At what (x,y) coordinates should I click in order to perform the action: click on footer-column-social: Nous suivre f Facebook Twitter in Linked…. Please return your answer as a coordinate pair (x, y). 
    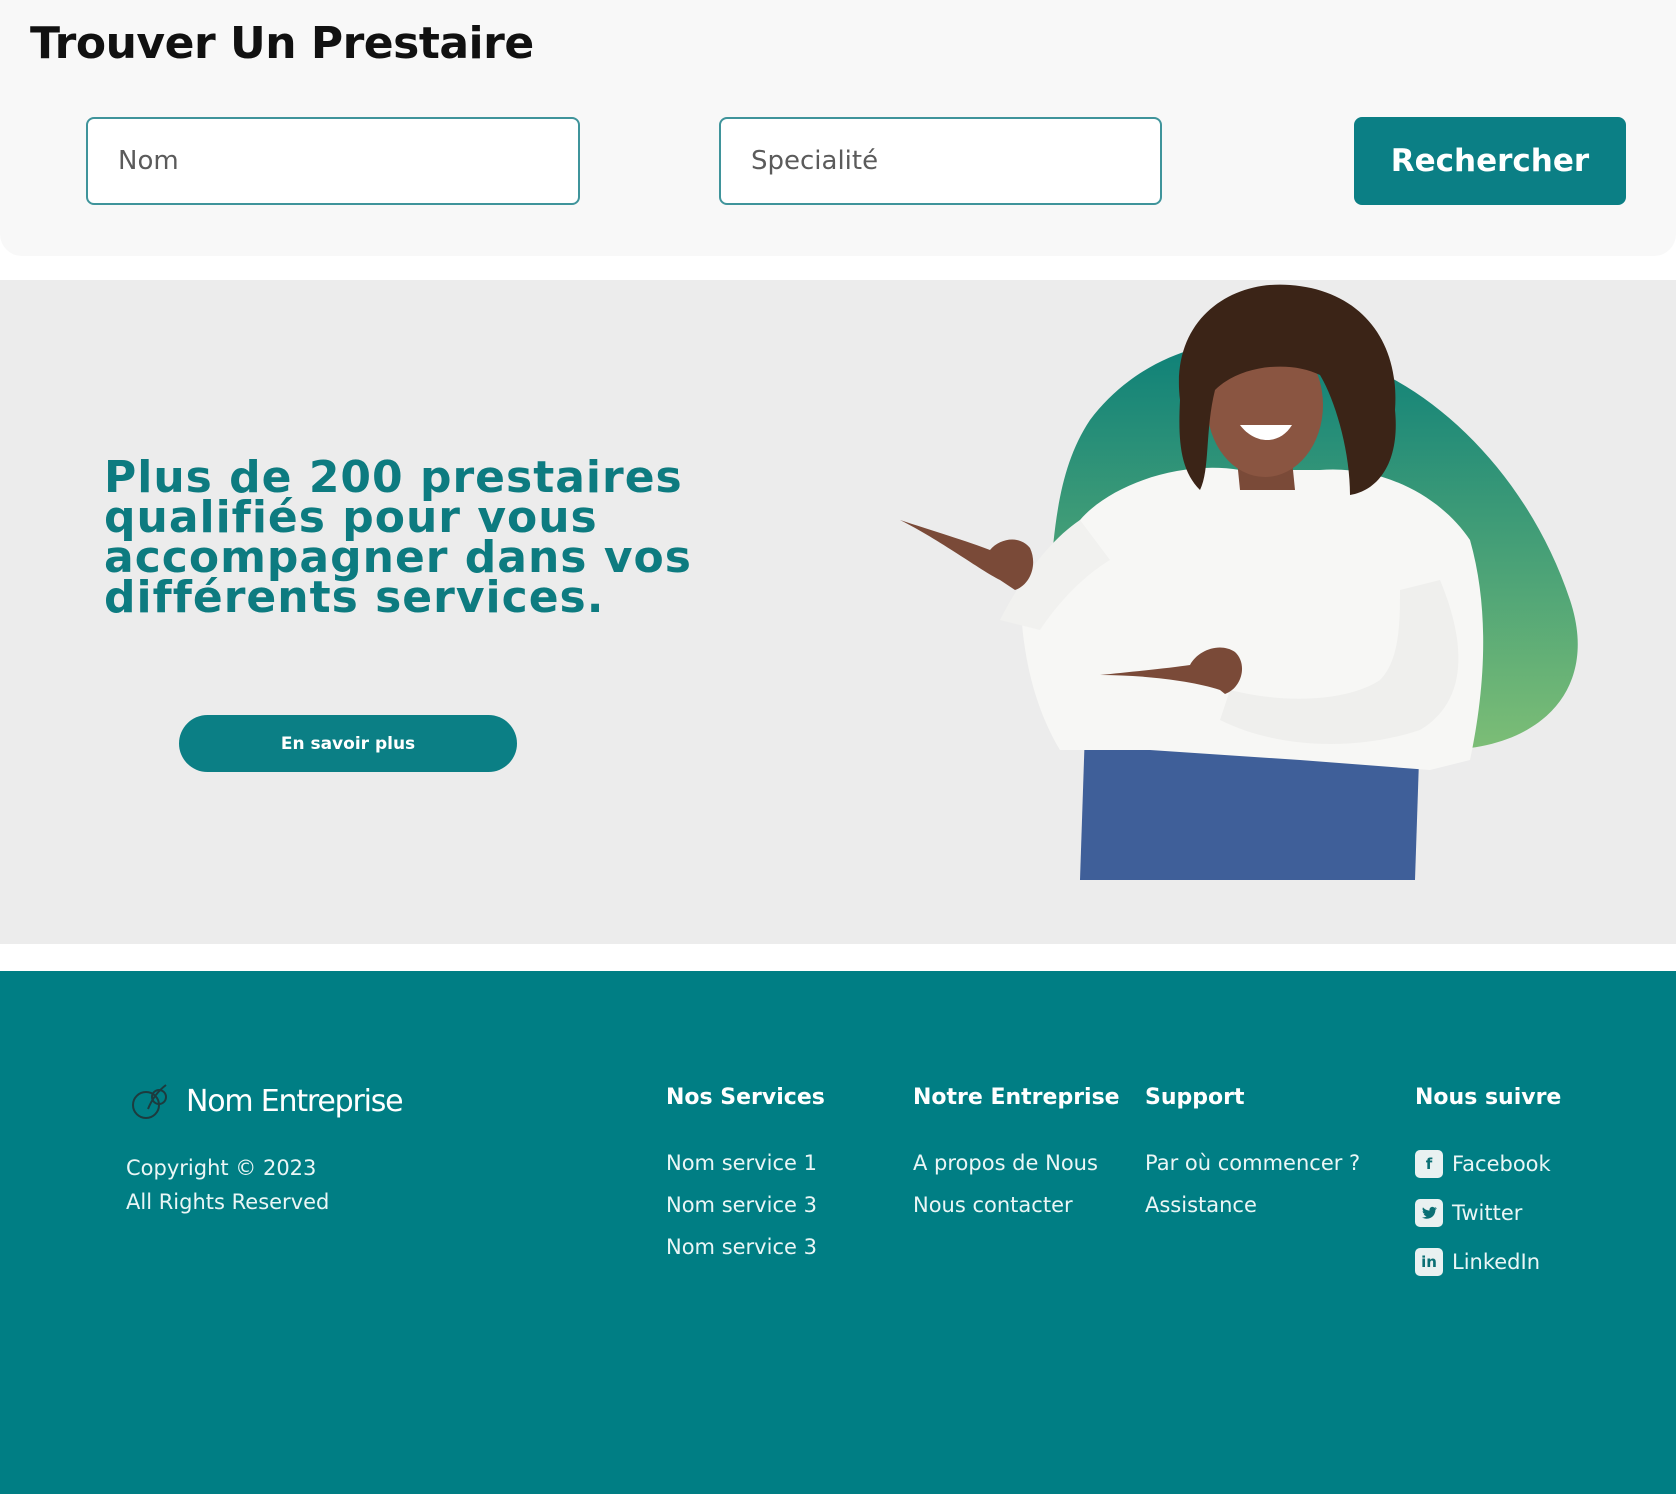
    Looking at the image, I should click on (1488, 1191).